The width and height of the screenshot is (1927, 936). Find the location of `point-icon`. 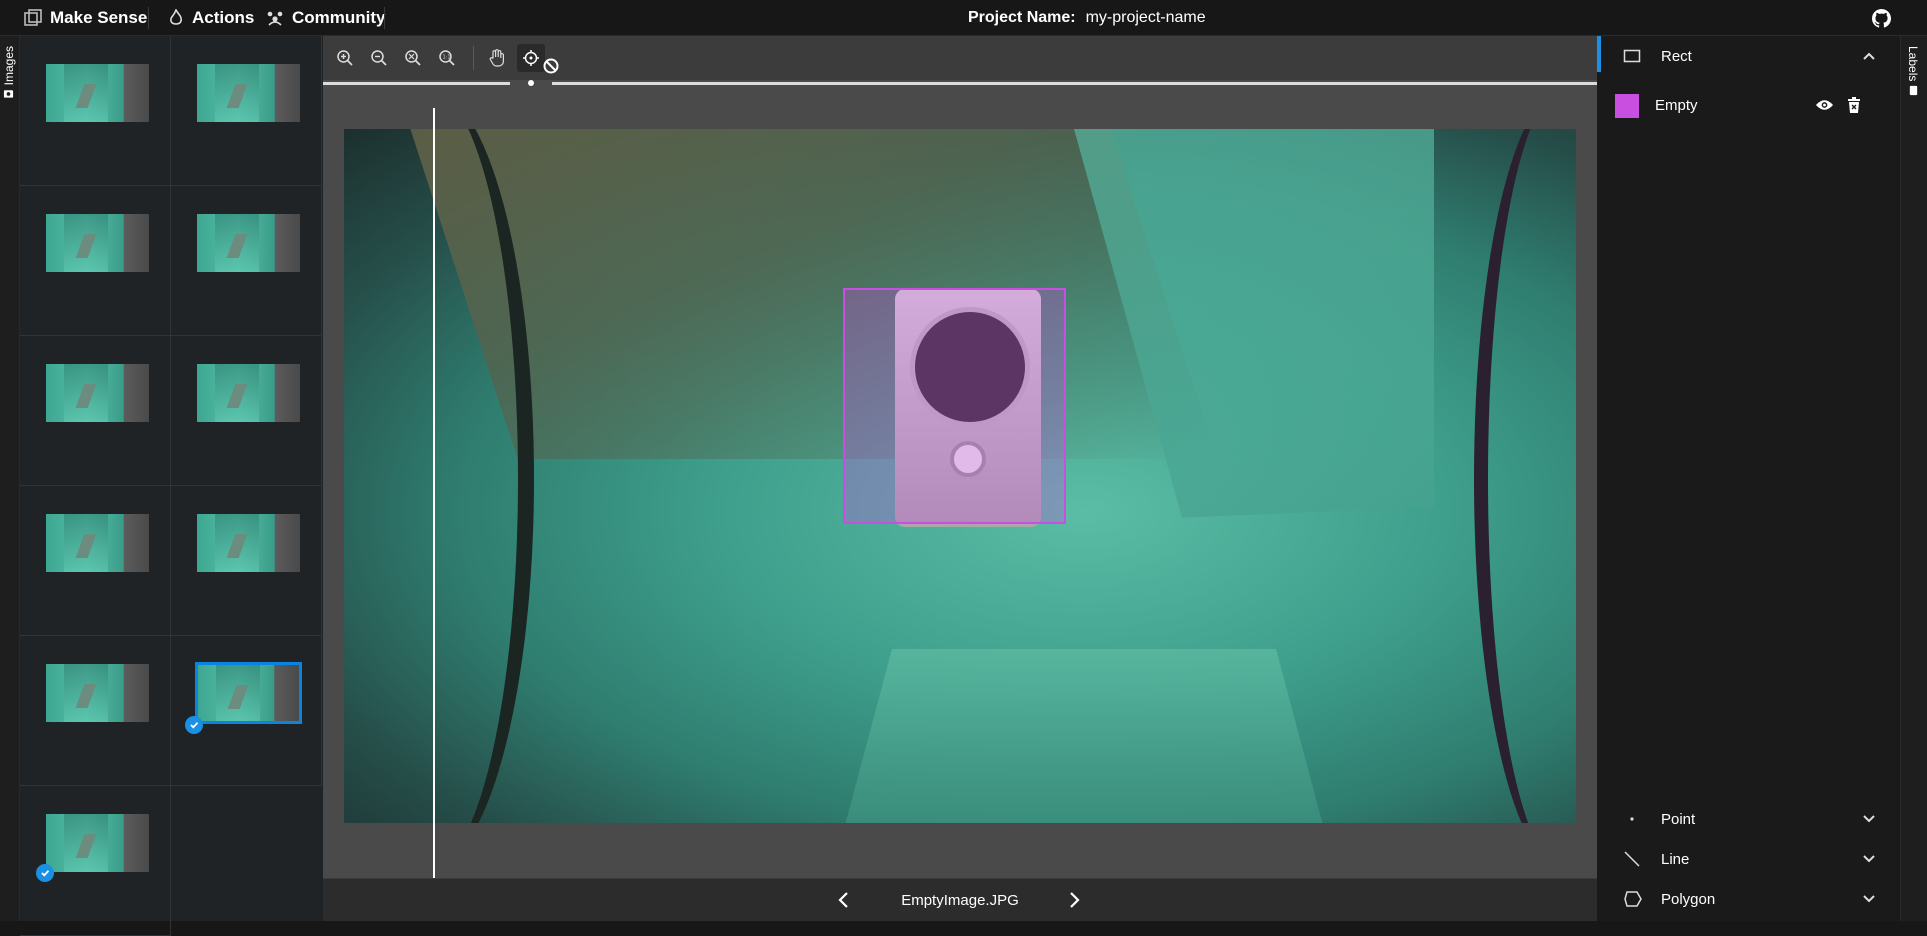

point-icon is located at coordinates (1632, 819).